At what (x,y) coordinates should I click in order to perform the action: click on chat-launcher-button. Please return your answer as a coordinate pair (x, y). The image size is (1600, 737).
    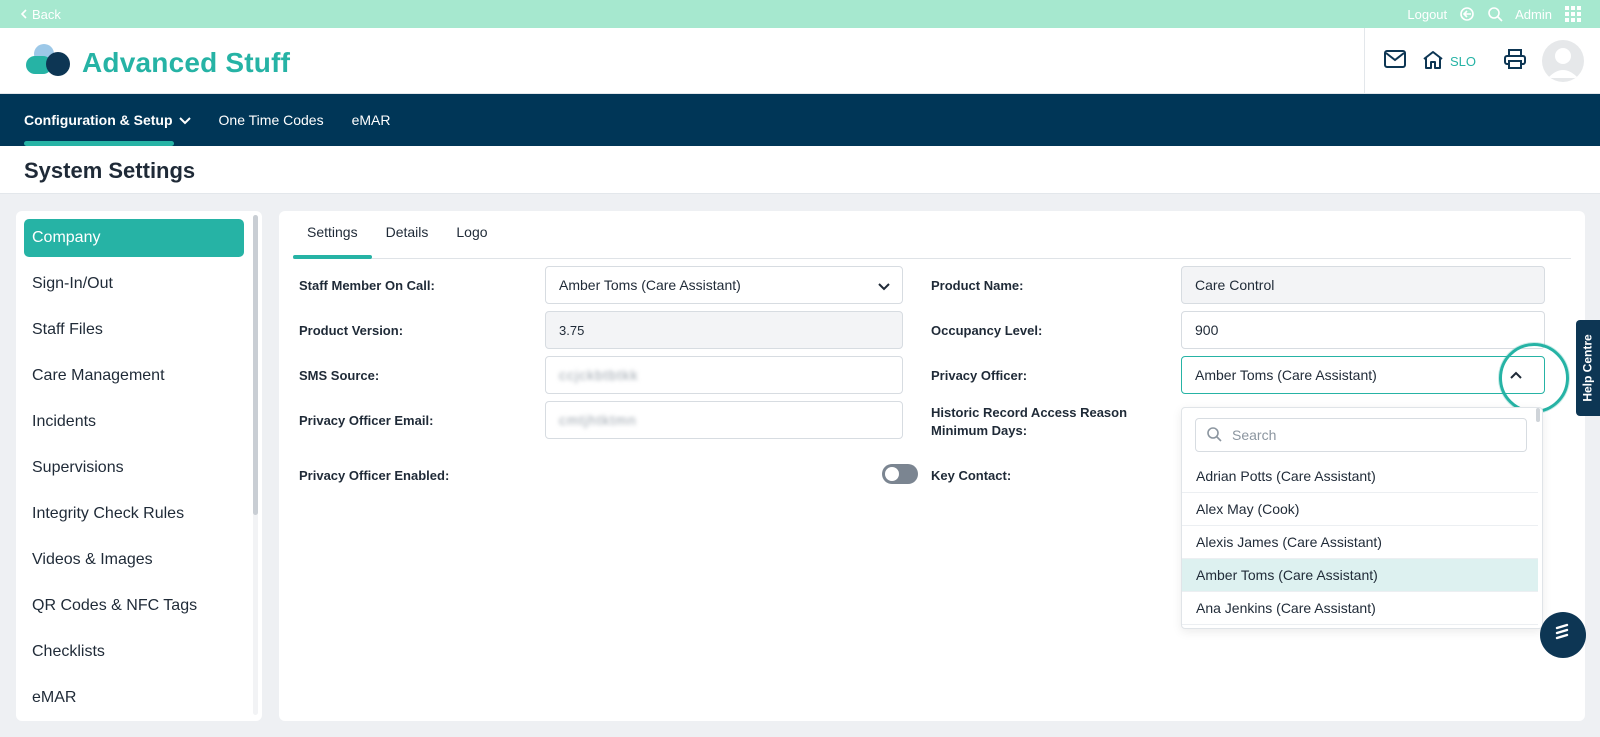
    Looking at the image, I should click on (1563, 635).